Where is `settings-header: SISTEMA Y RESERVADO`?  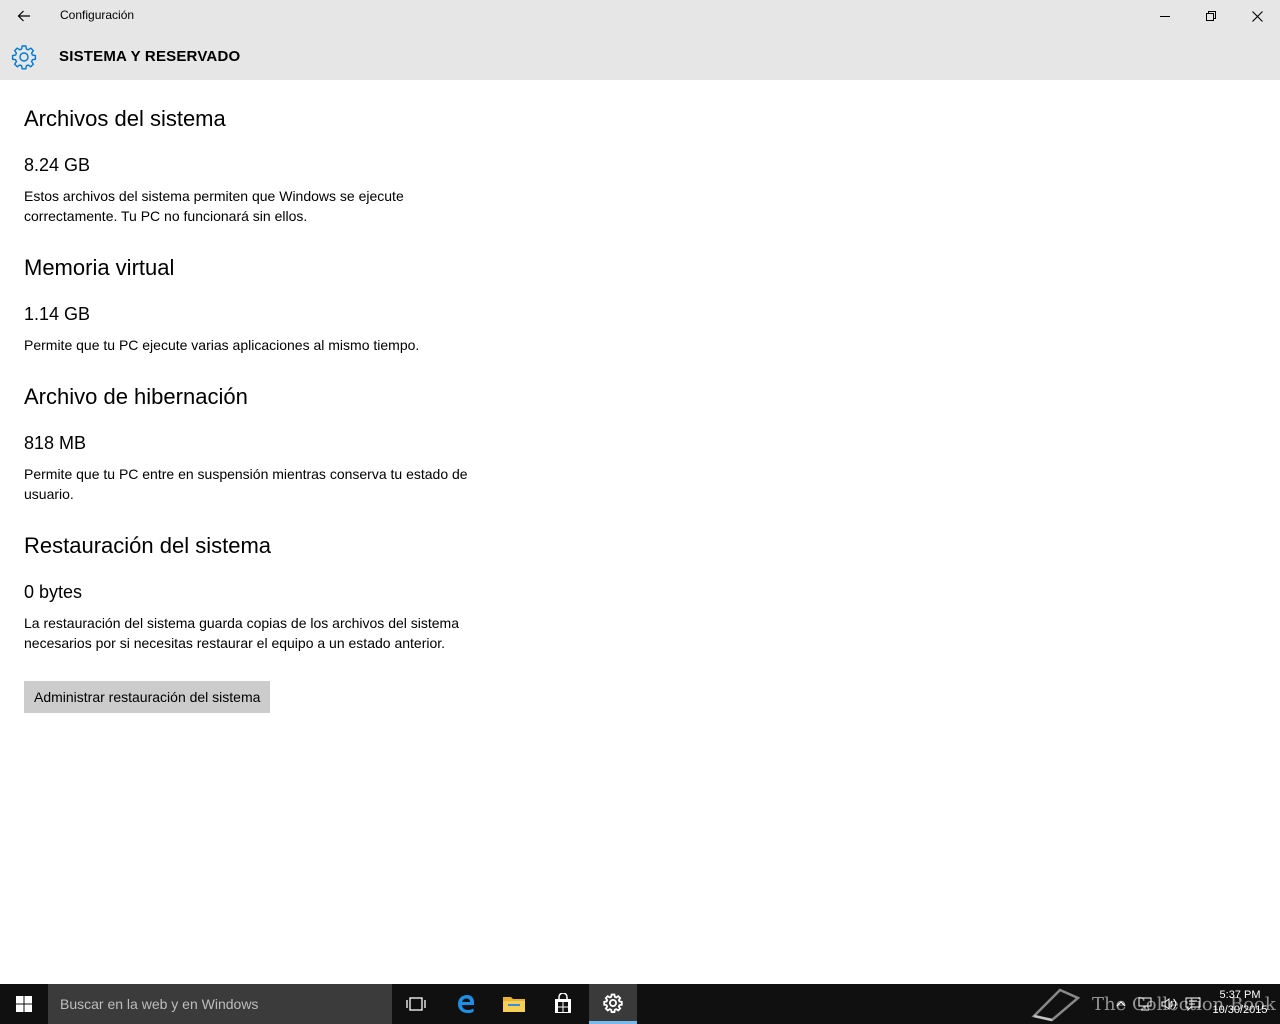
settings-header: SISTEMA Y RESERVADO is located at coordinates (640, 56).